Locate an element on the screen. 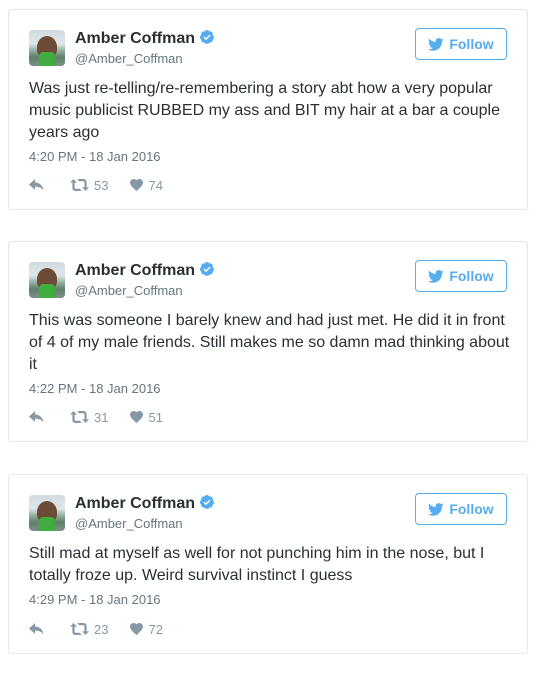 This screenshot has height=676, width=538. like-button: 51 is located at coordinates (146, 417).